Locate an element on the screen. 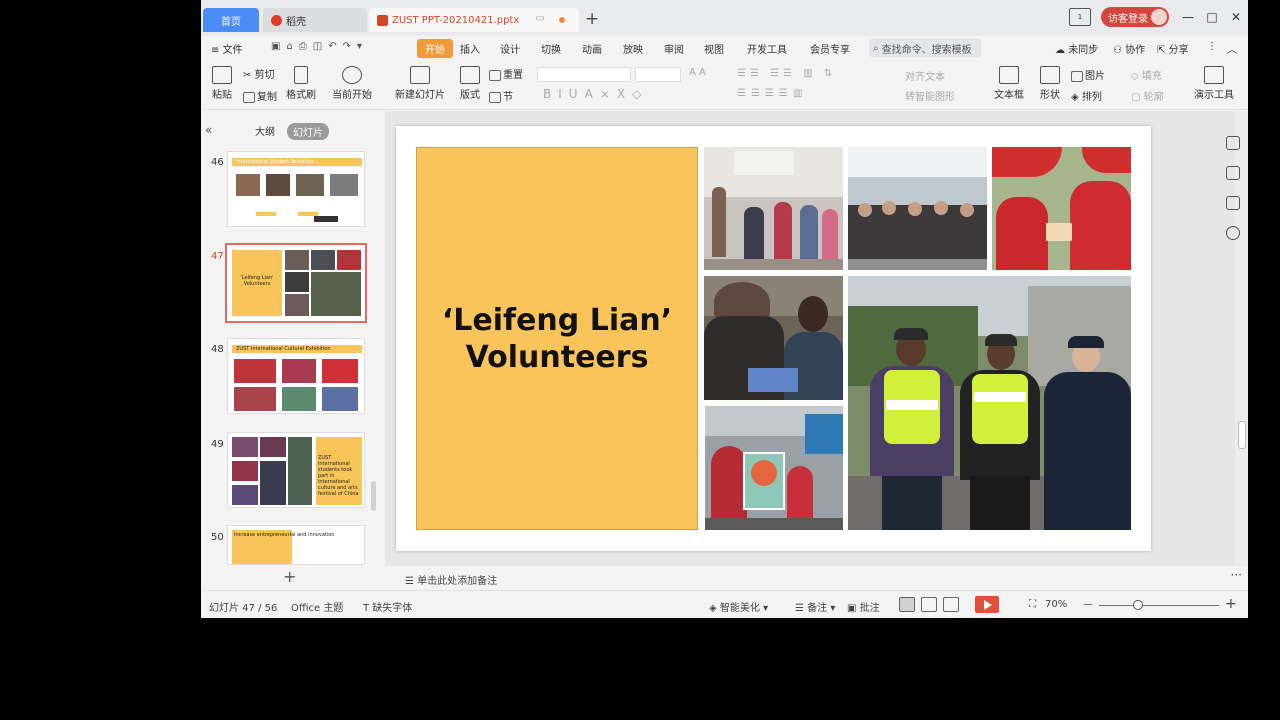 This screenshot has width=1280, height=720. menu-file: ≡ 文件 is located at coordinates (227, 48).